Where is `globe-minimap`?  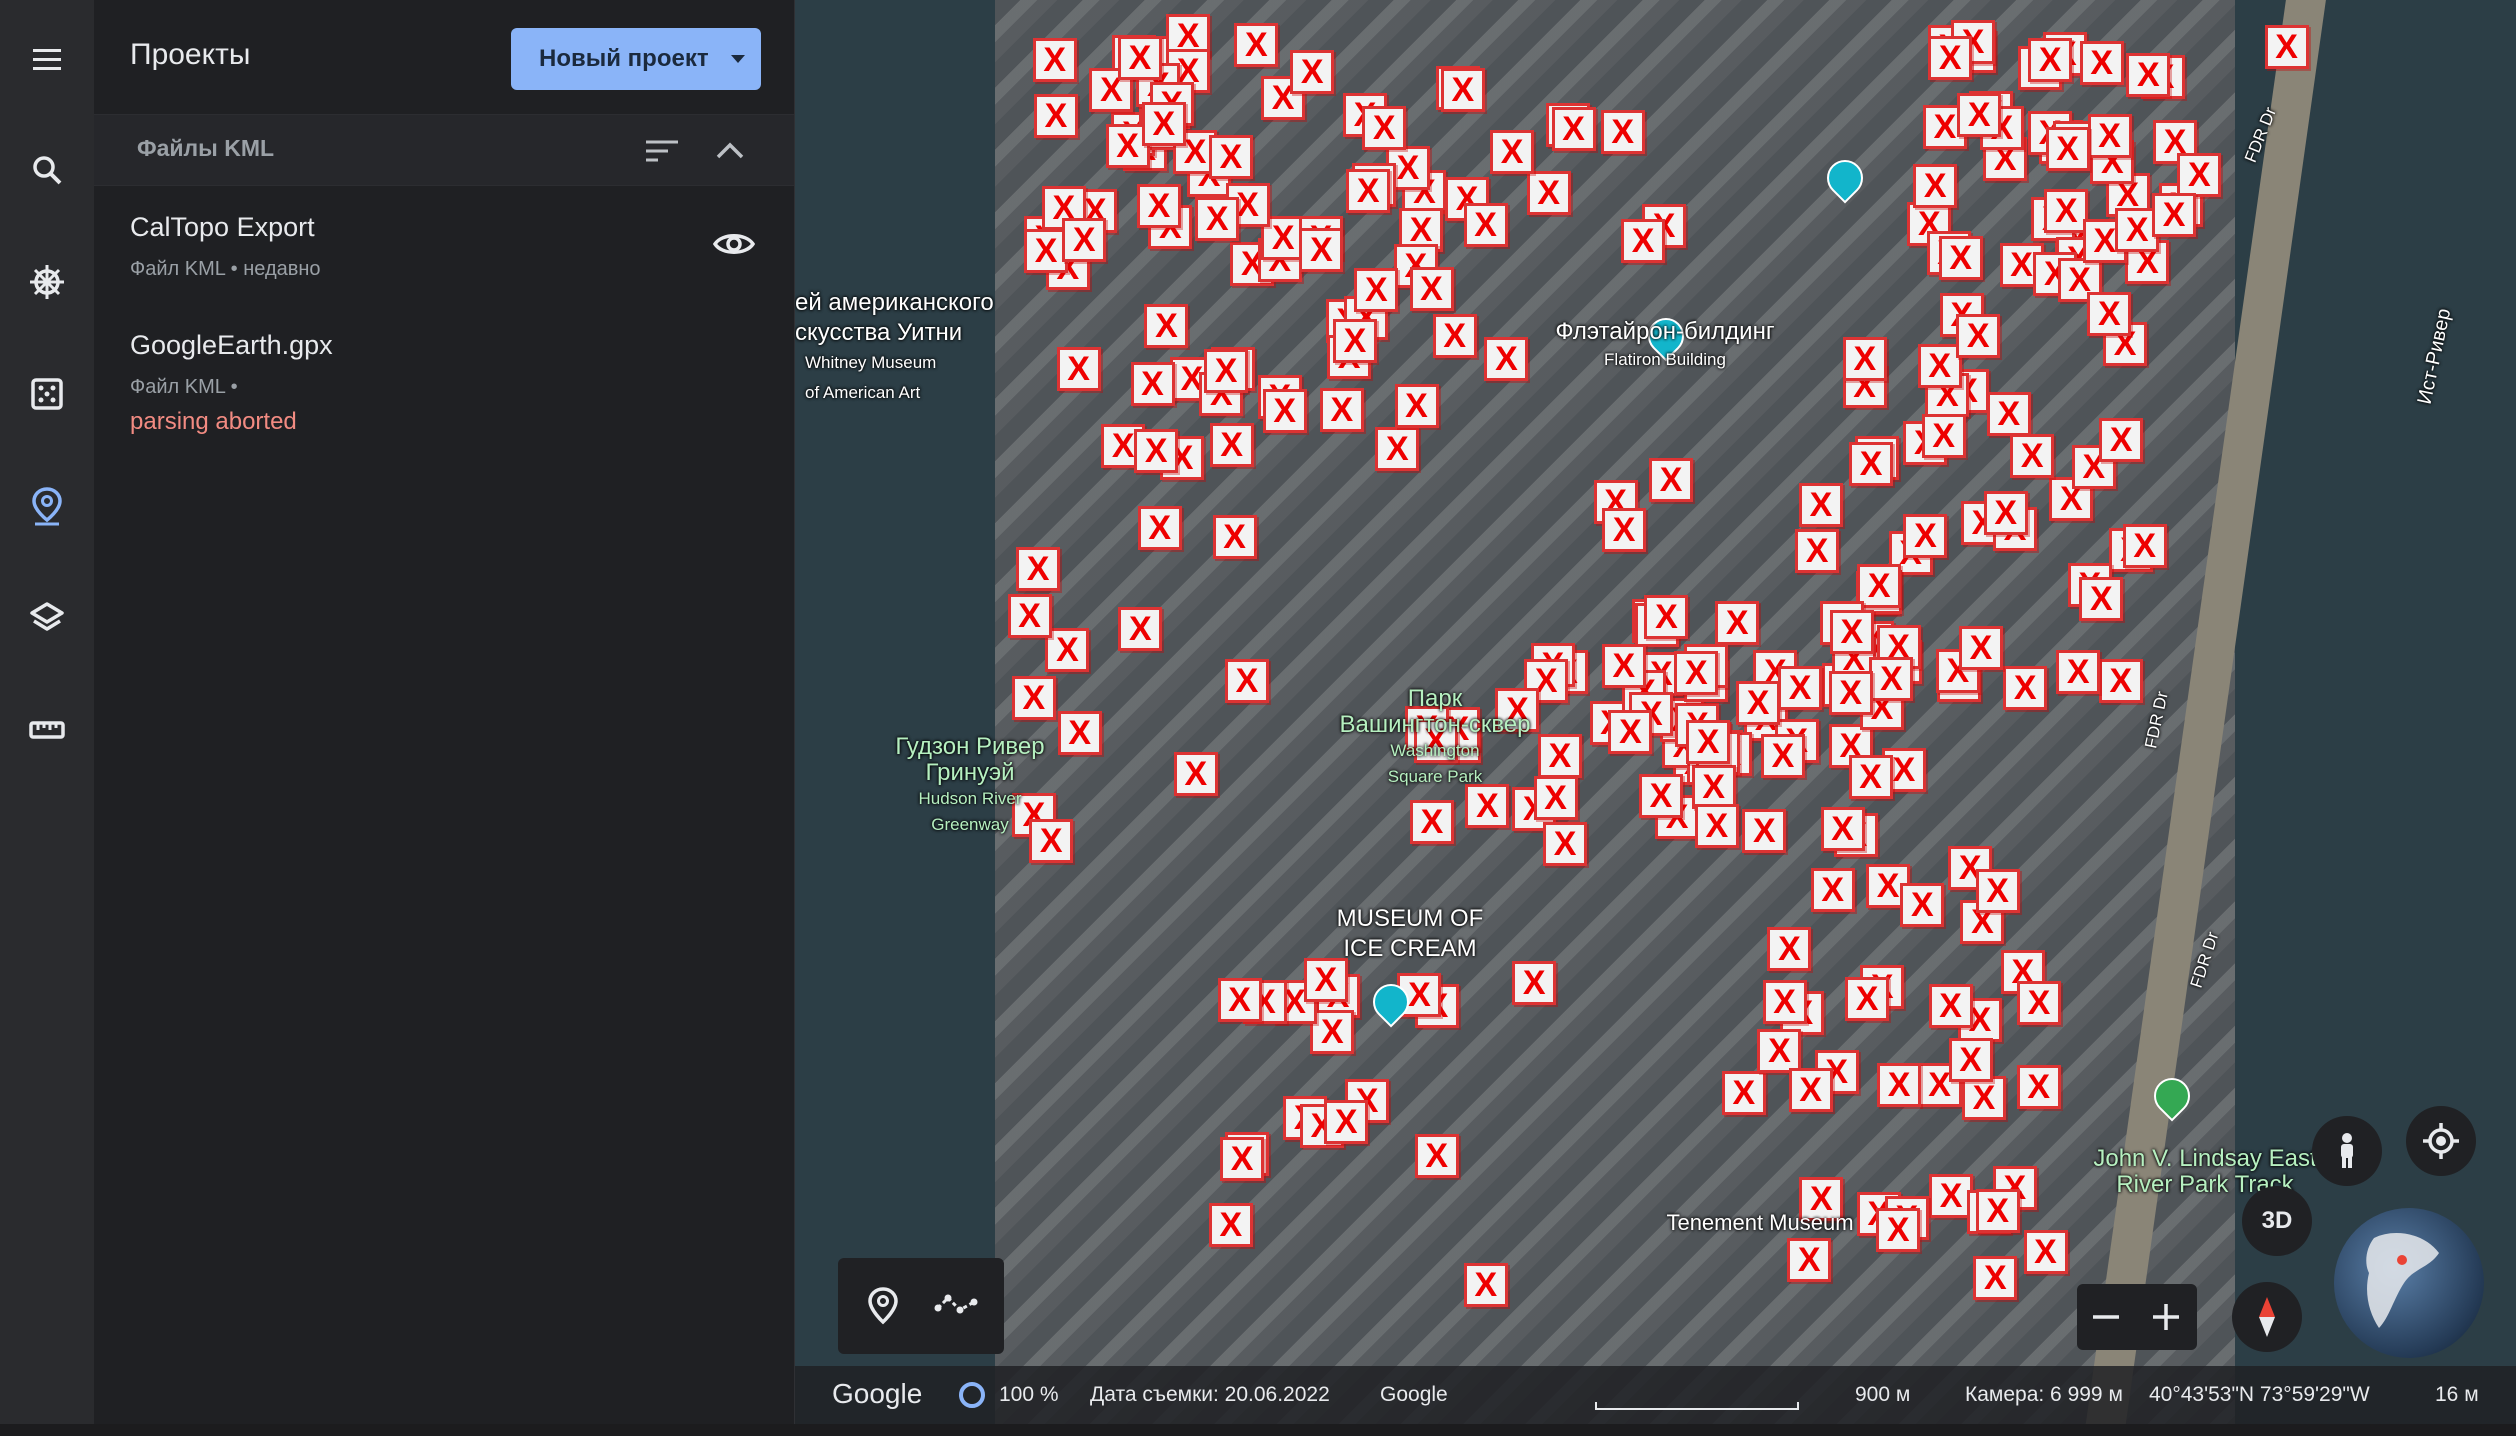
globe-minimap is located at coordinates (2409, 1283).